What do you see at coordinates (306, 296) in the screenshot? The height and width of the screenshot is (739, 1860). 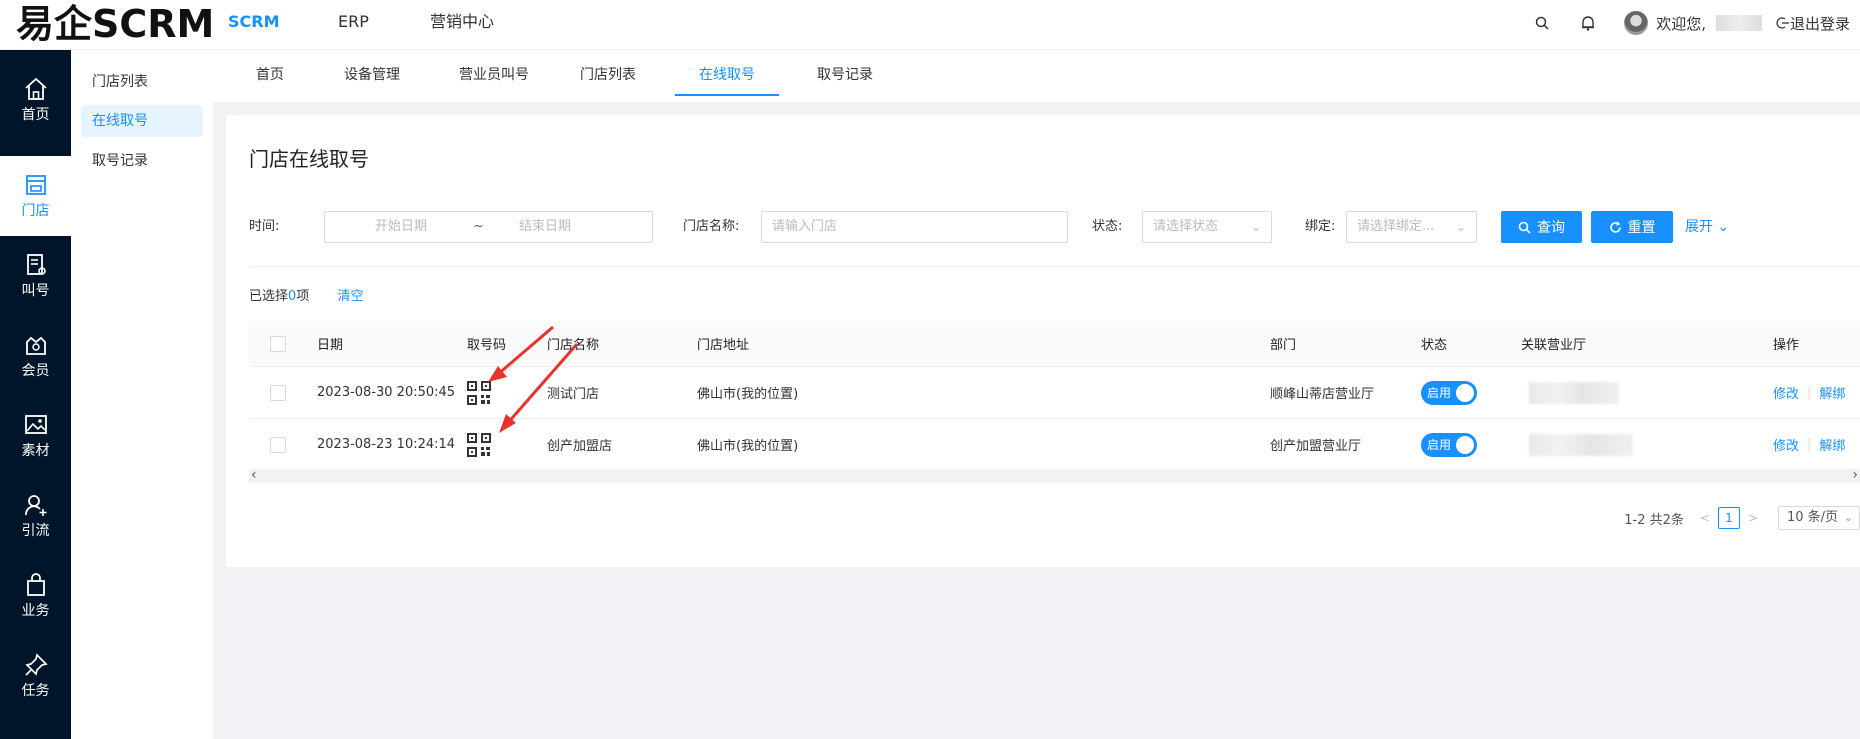 I see `selection-info: 已选择0项 清空` at bounding box center [306, 296].